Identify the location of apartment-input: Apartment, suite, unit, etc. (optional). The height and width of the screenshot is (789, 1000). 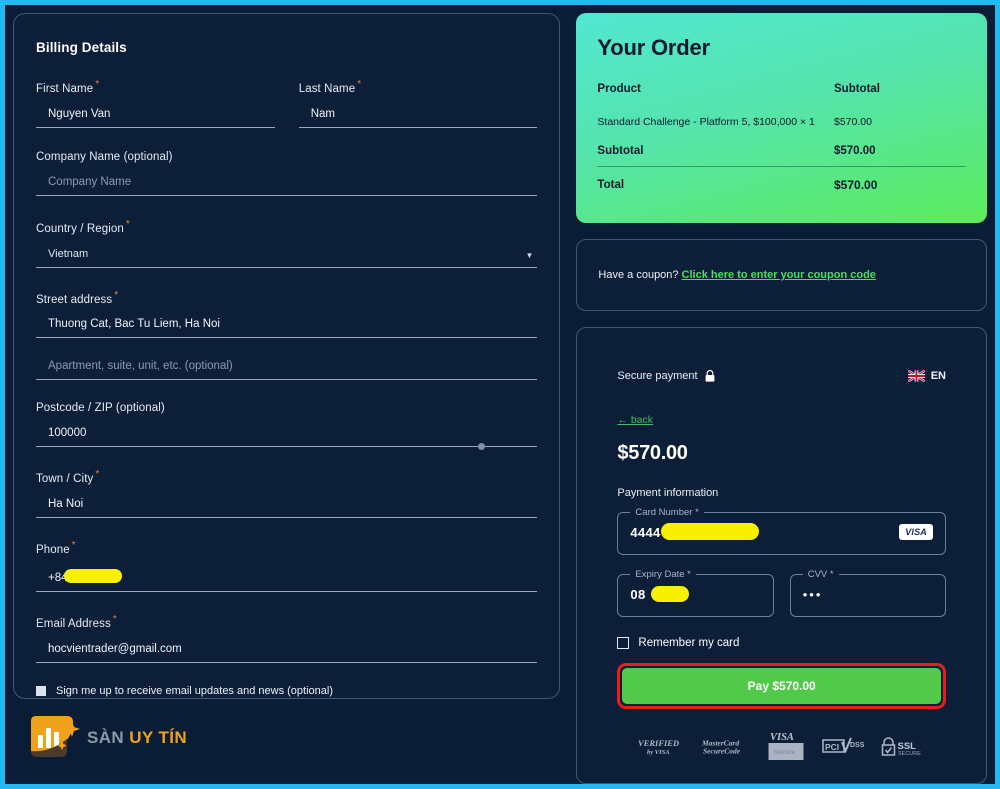
(287, 370).